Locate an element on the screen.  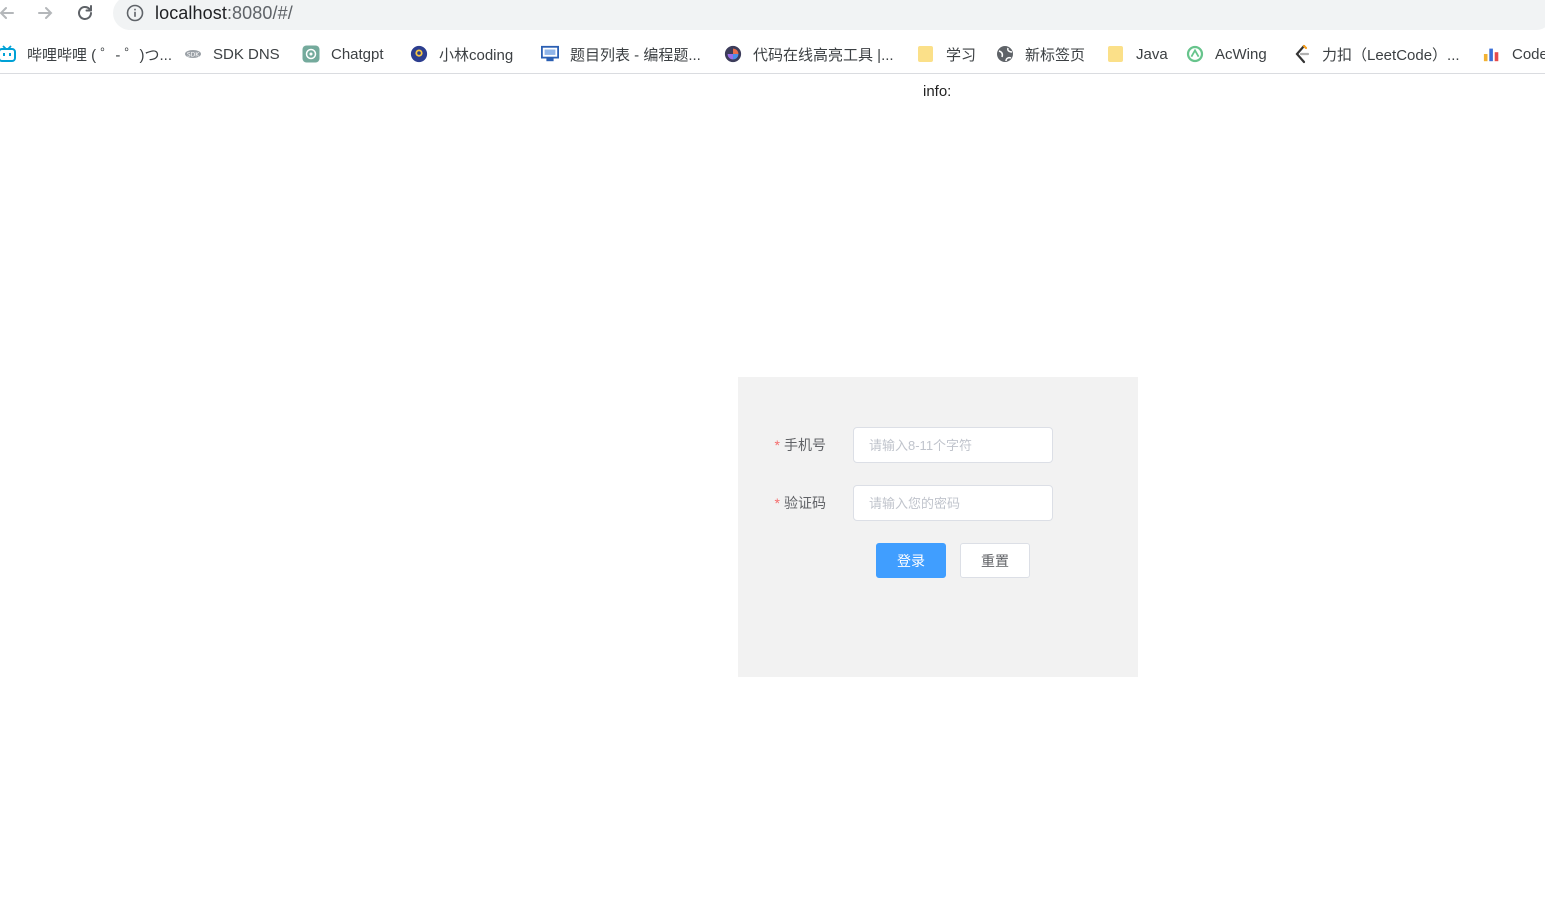
browser-toolbar: localhost:8080/#/ is located at coordinates (772, 15).